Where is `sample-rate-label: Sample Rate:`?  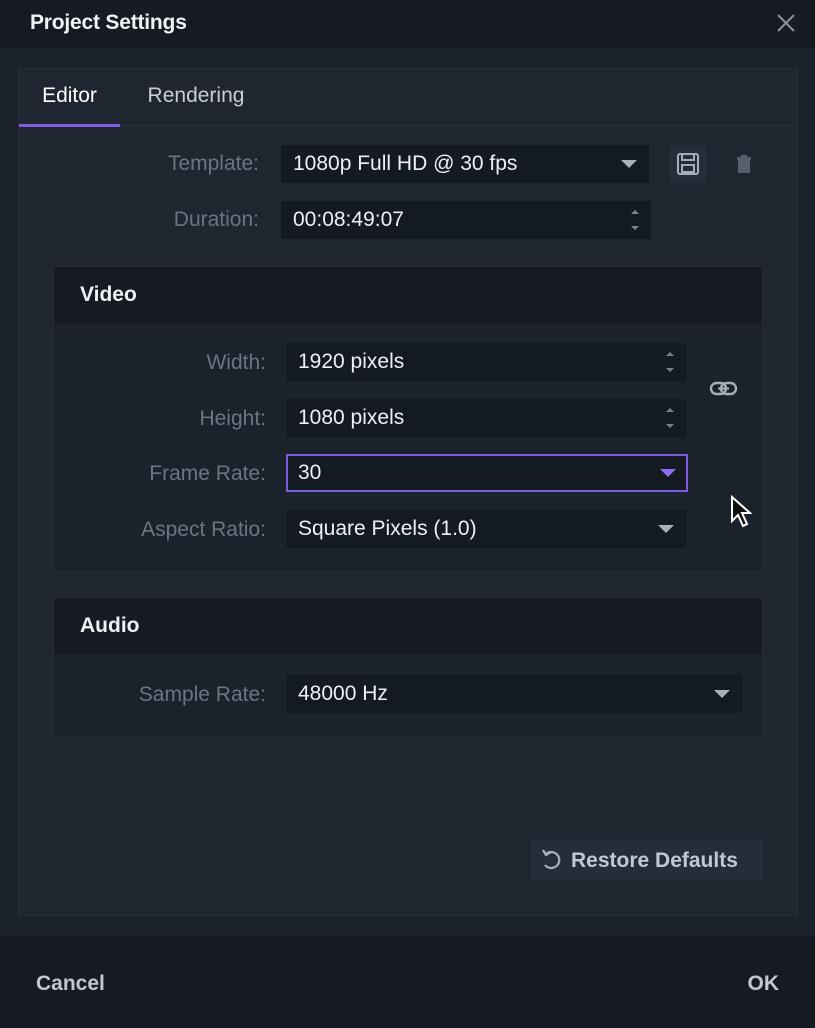
sample-rate-label: Sample Rate: is located at coordinates (202, 694).